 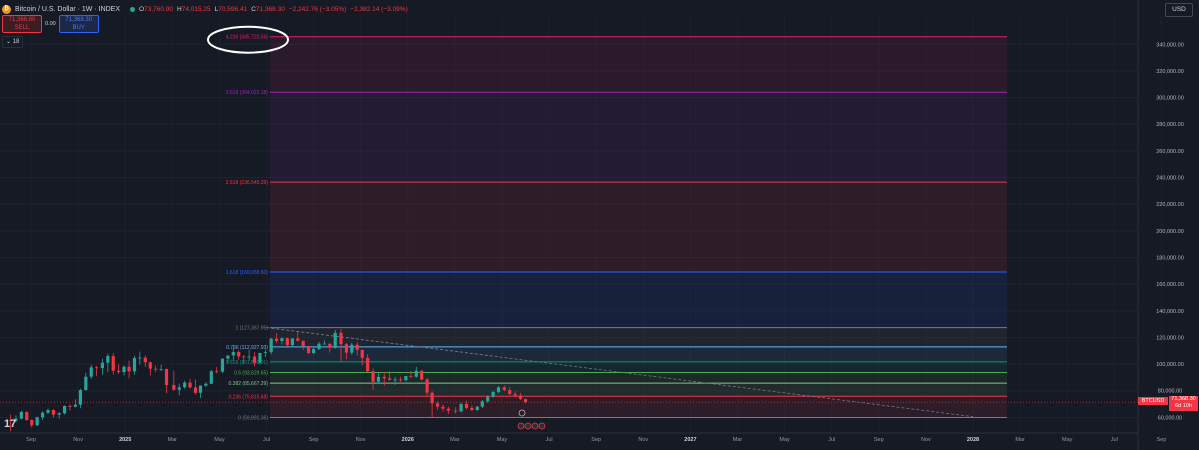 What do you see at coordinates (1170, 392) in the screenshot?
I see `price-tick-label: 80,000.00` at bounding box center [1170, 392].